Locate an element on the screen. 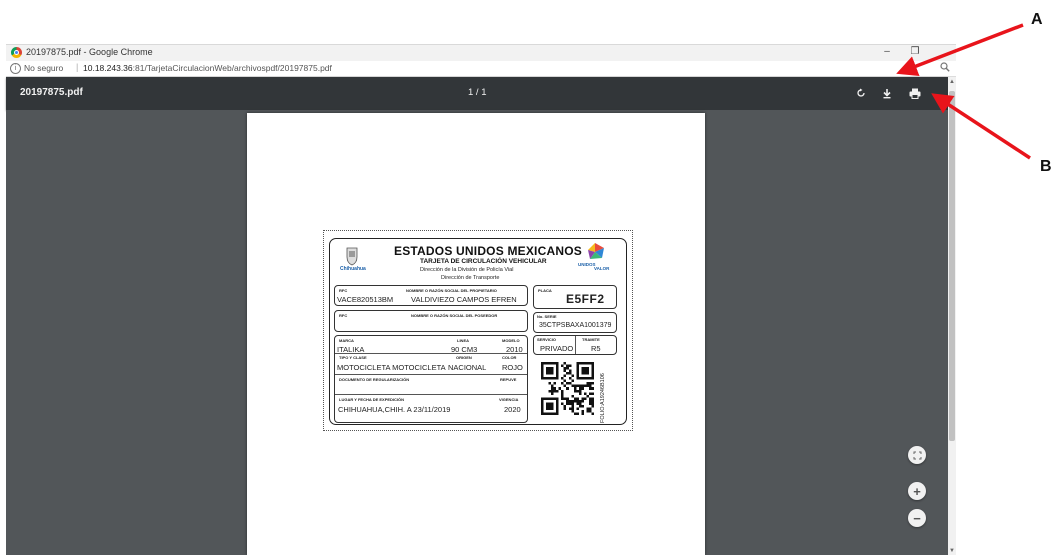 This screenshot has height=555, width=1055. annotation-b-label: B is located at coordinates (1046, 166).